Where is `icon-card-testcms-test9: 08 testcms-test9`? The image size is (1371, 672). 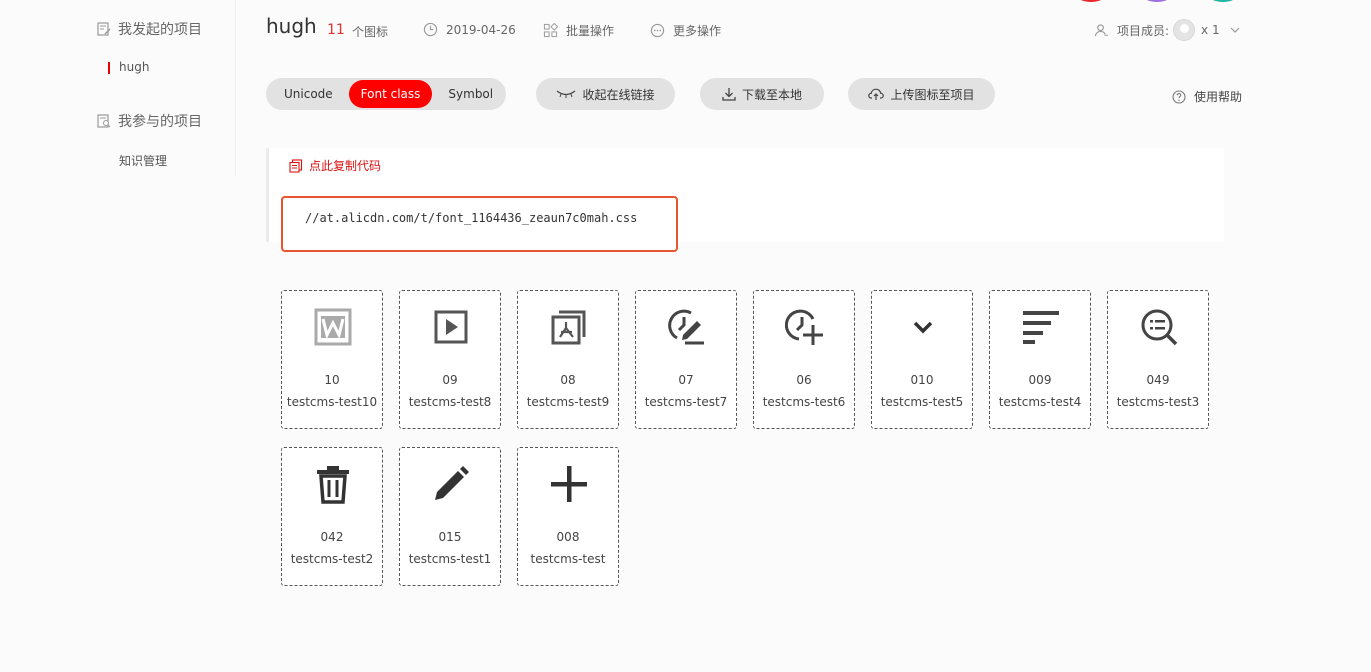 icon-card-testcms-test9: 08 testcms-test9 is located at coordinates (568, 359).